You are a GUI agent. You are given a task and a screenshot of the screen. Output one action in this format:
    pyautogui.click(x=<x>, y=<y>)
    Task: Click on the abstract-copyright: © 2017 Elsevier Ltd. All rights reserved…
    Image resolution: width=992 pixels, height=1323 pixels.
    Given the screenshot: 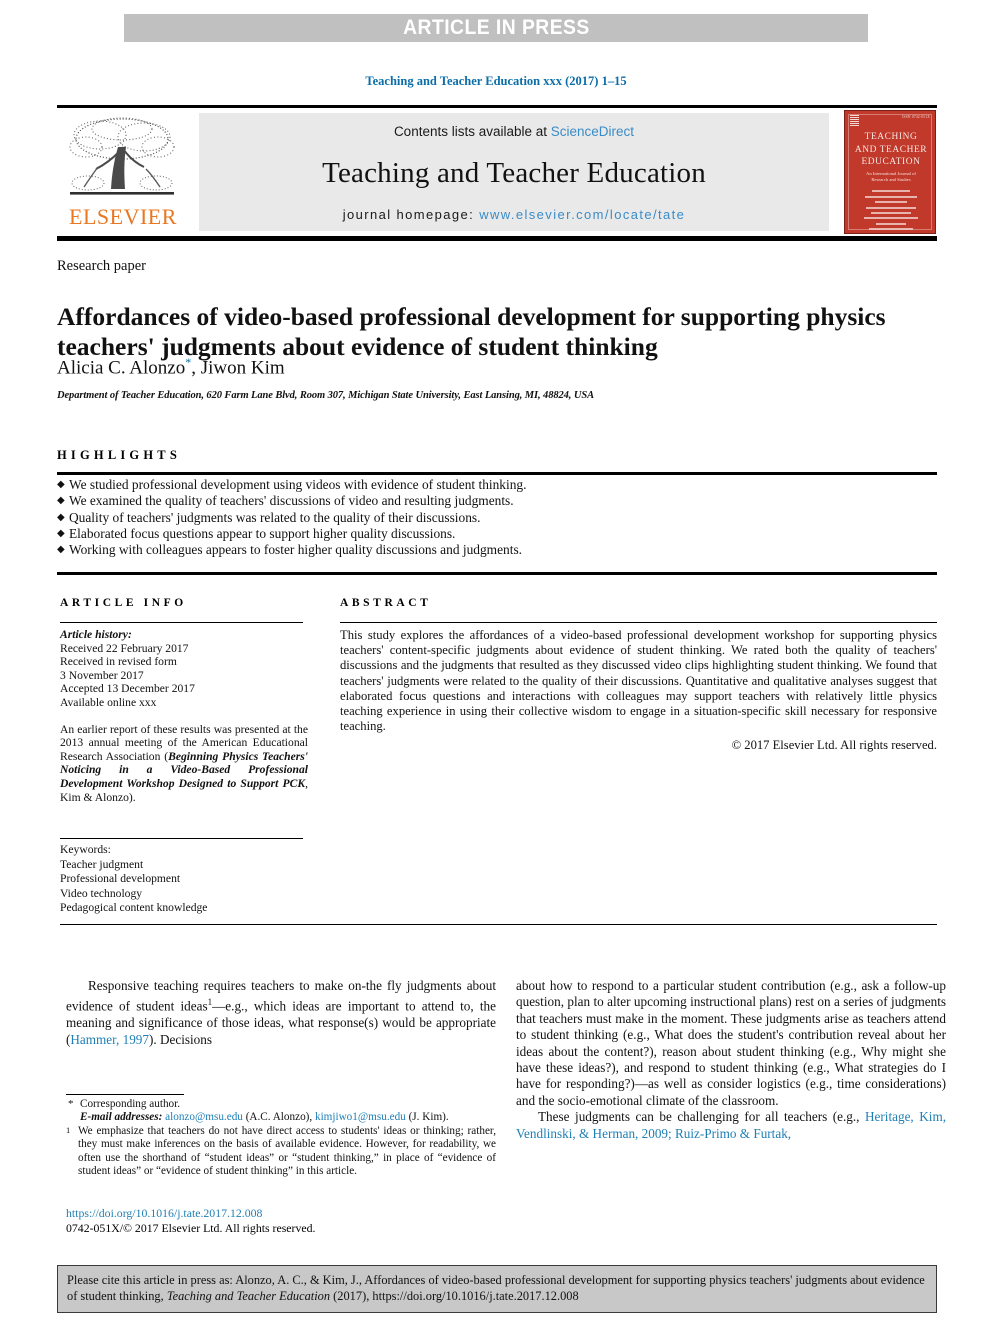 What is the action you would take?
    pyautogui.click(x=834, y=745)
    